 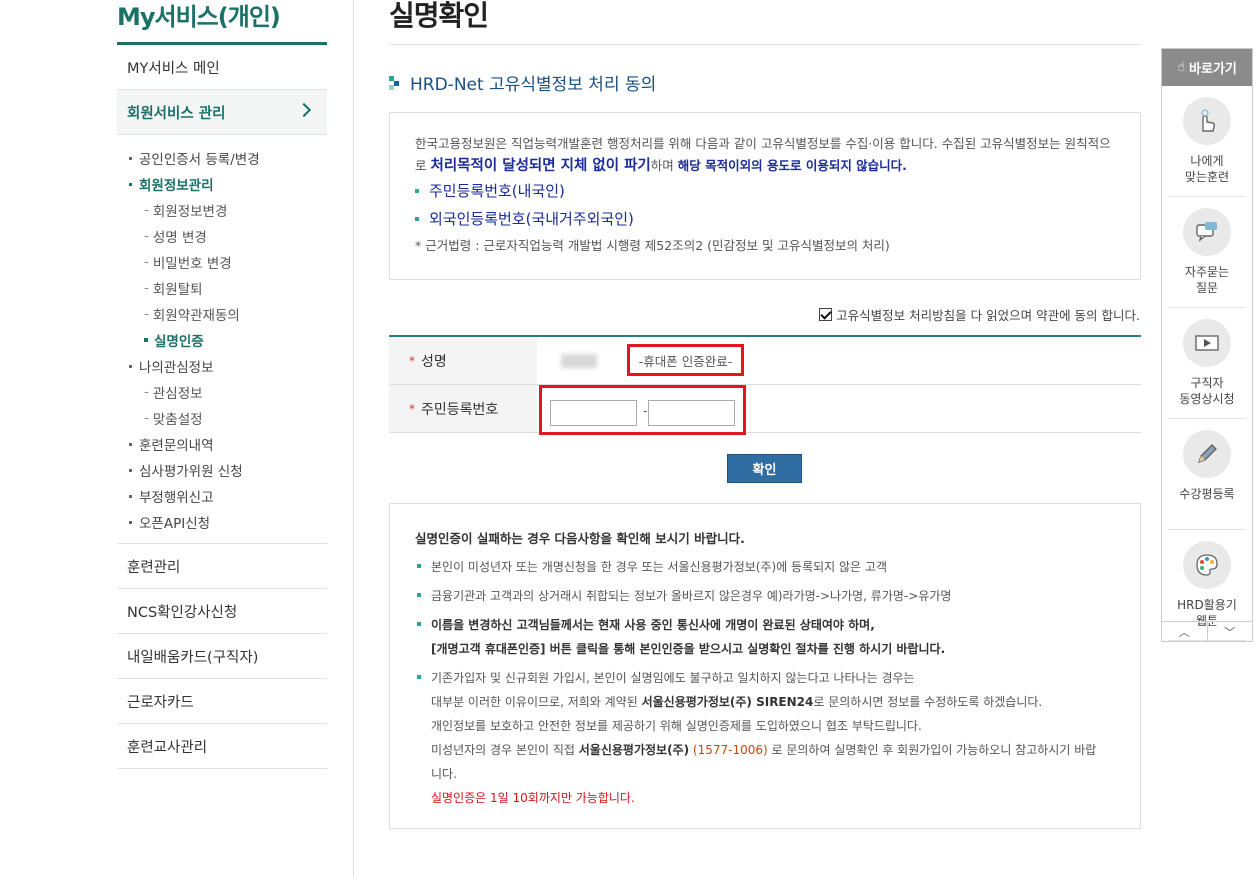 I want to click on phone-auth-status: -휴대폰 인증완료-, so click(x=685, y=360).